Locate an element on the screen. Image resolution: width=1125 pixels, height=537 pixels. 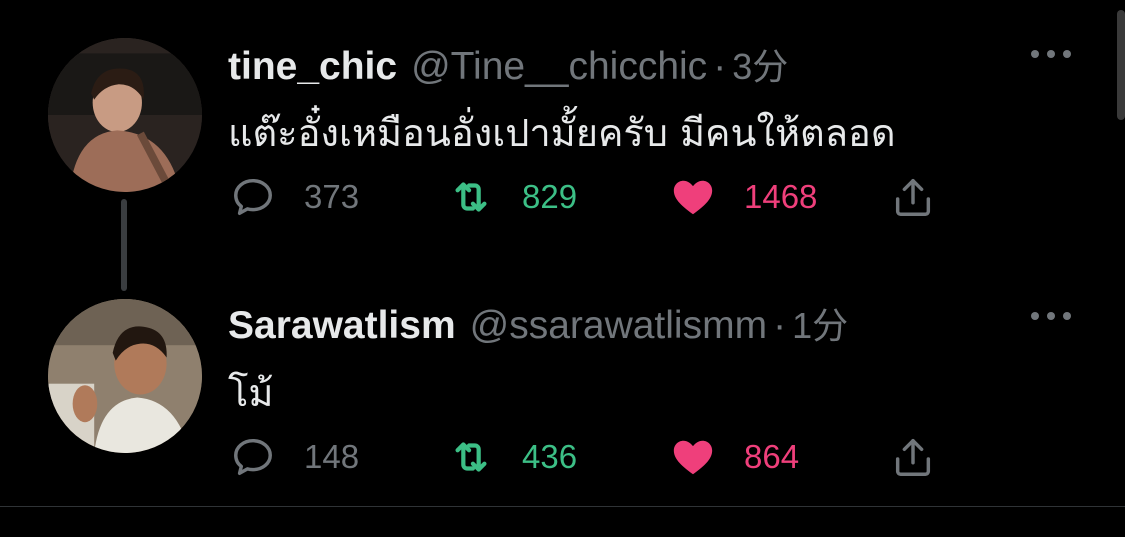
retweet-button: 829 is located at coordinates (512, 197).